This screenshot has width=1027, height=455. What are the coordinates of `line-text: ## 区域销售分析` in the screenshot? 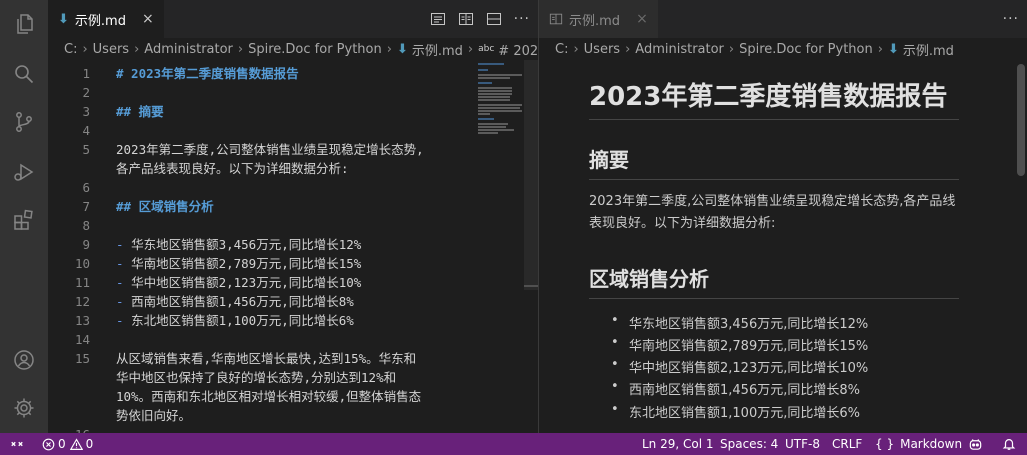 It's located at (165, 206).